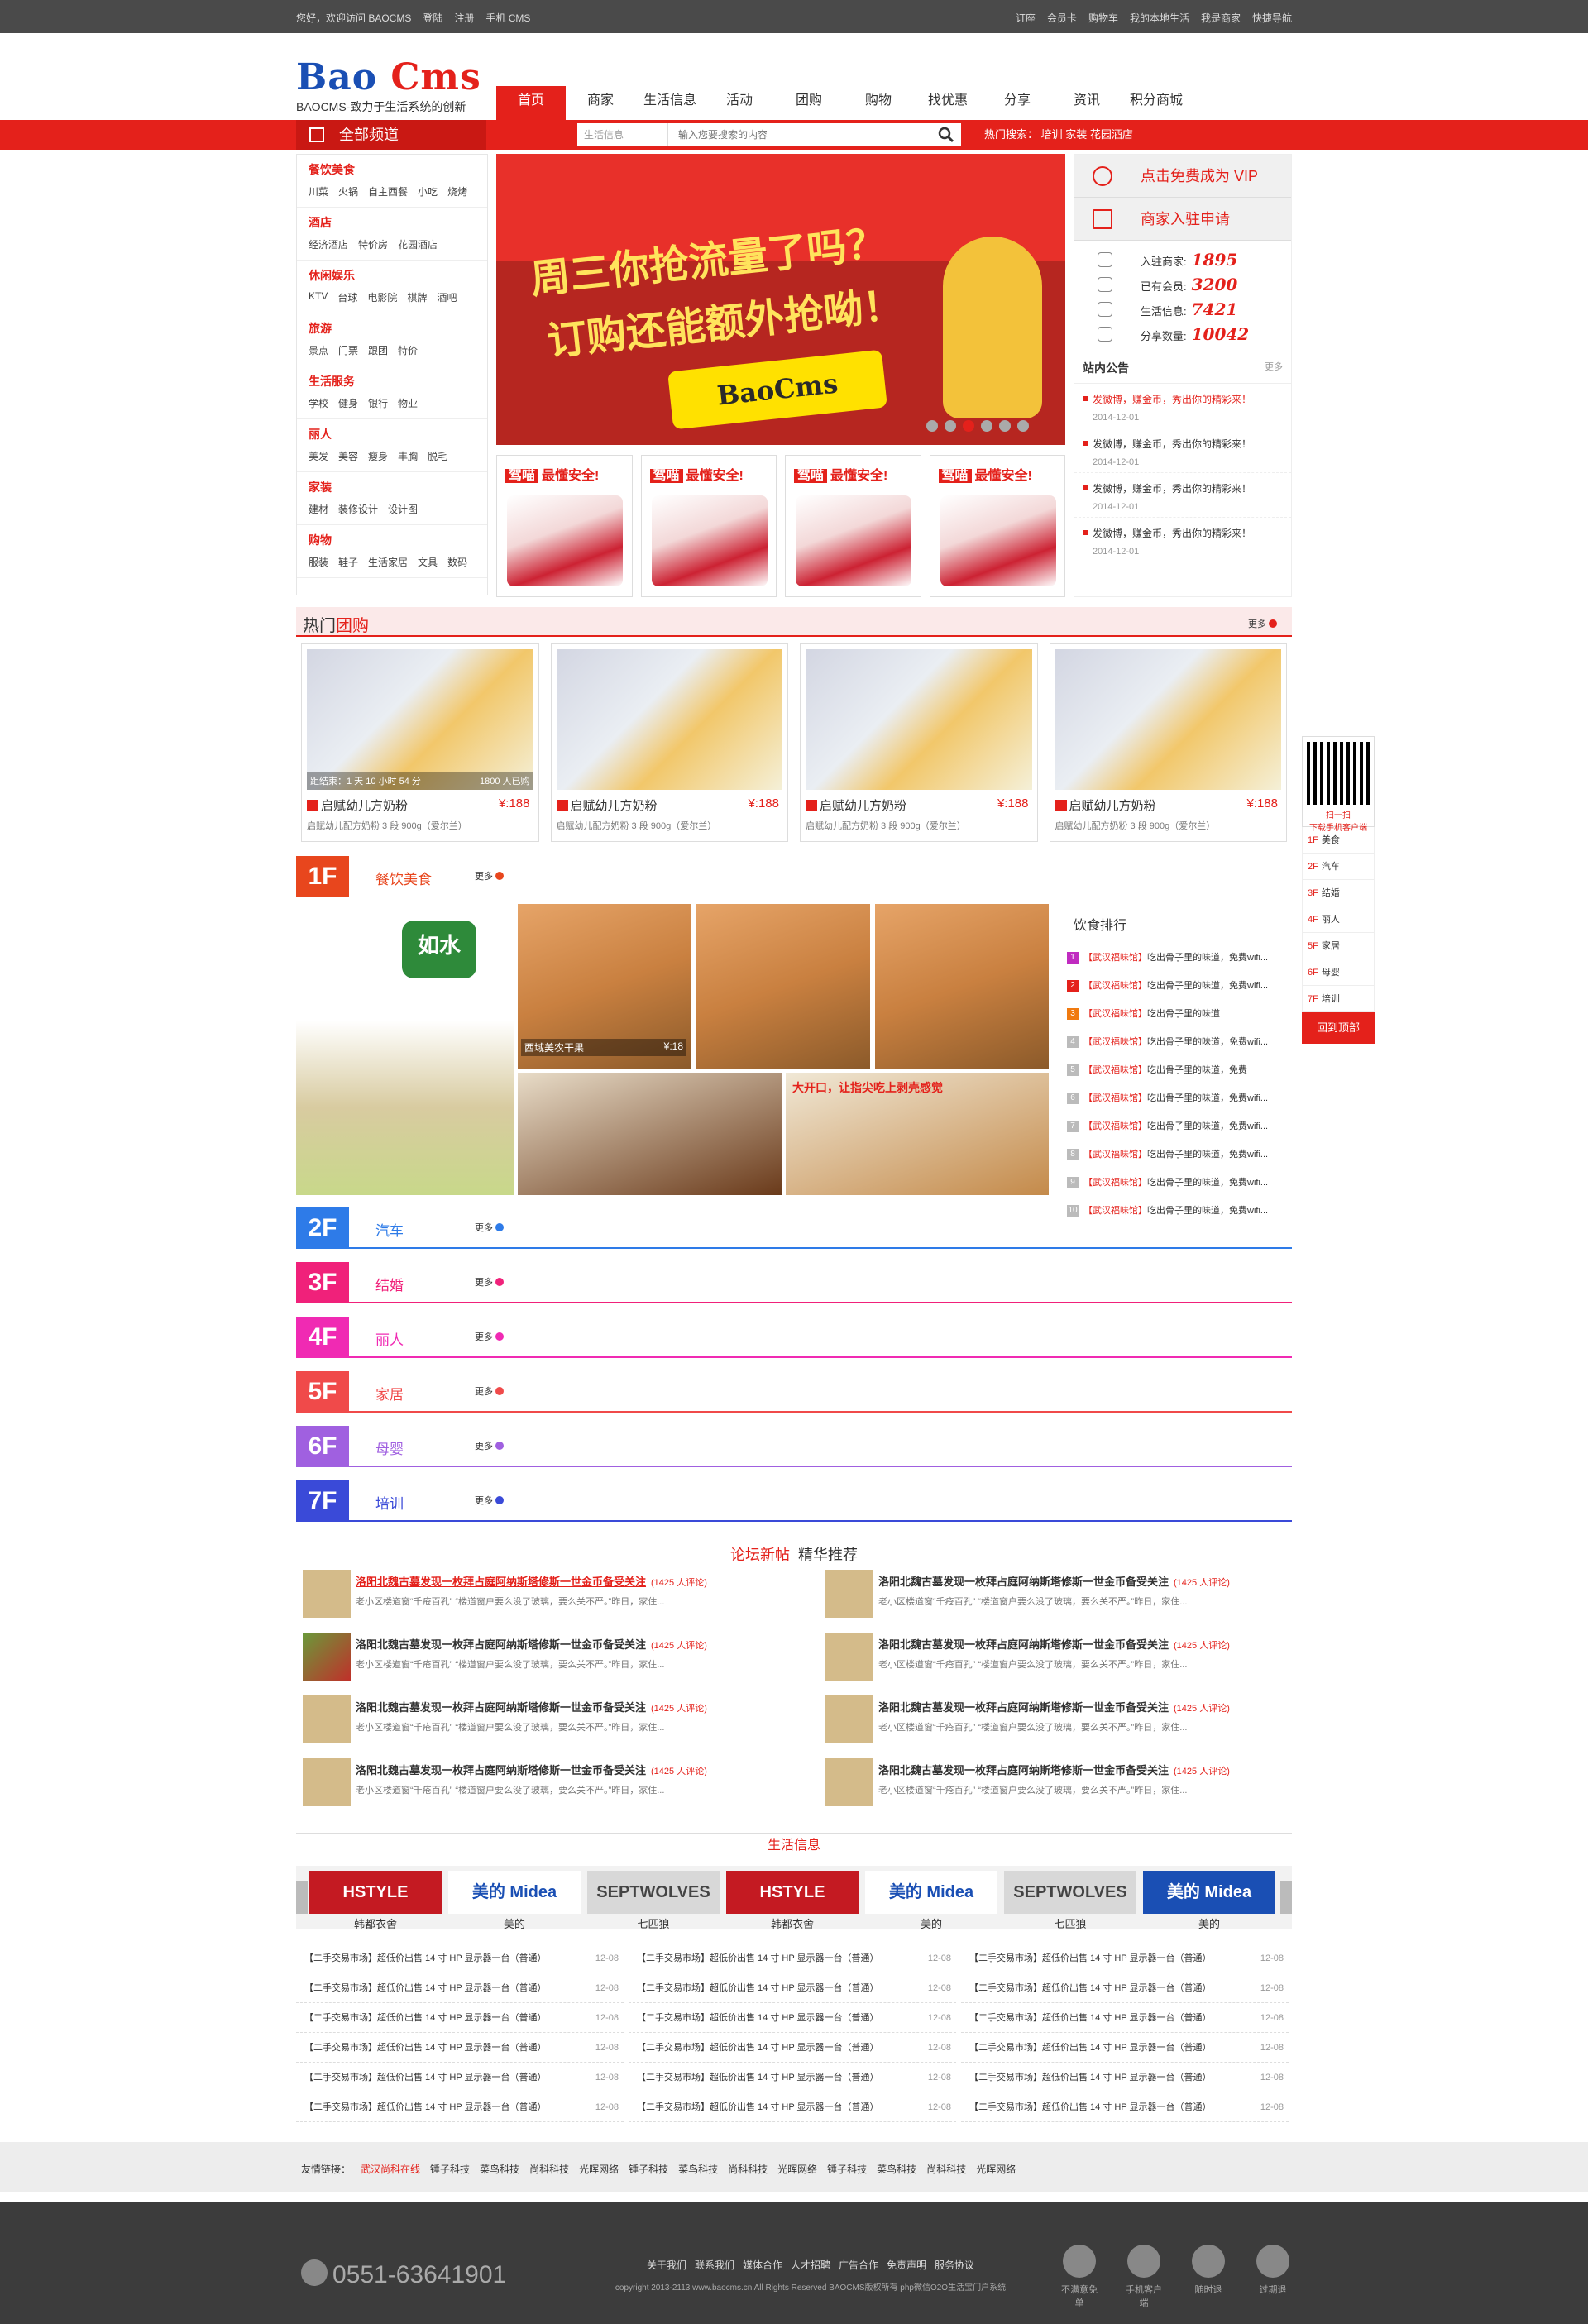  What do you see at coordinates (1338, 784) in the screenshot?
I see `app-qr-code: 扫一扫下载手机客户端` at bounding box center [1338, 784].